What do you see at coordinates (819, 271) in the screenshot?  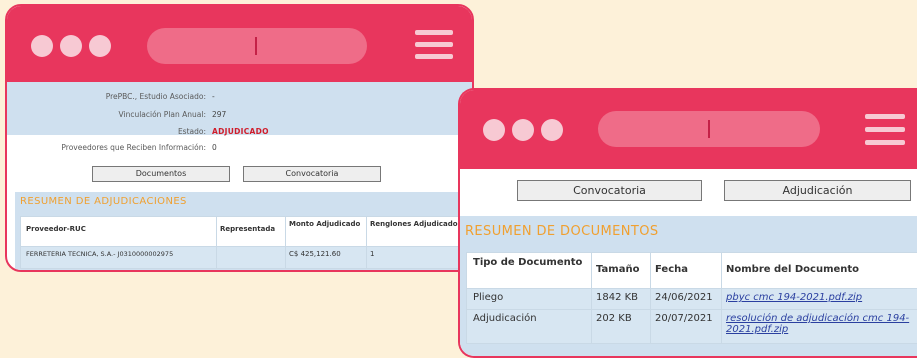 I see `column-header: Nombre del Documento` at bounding box center [819, 271].